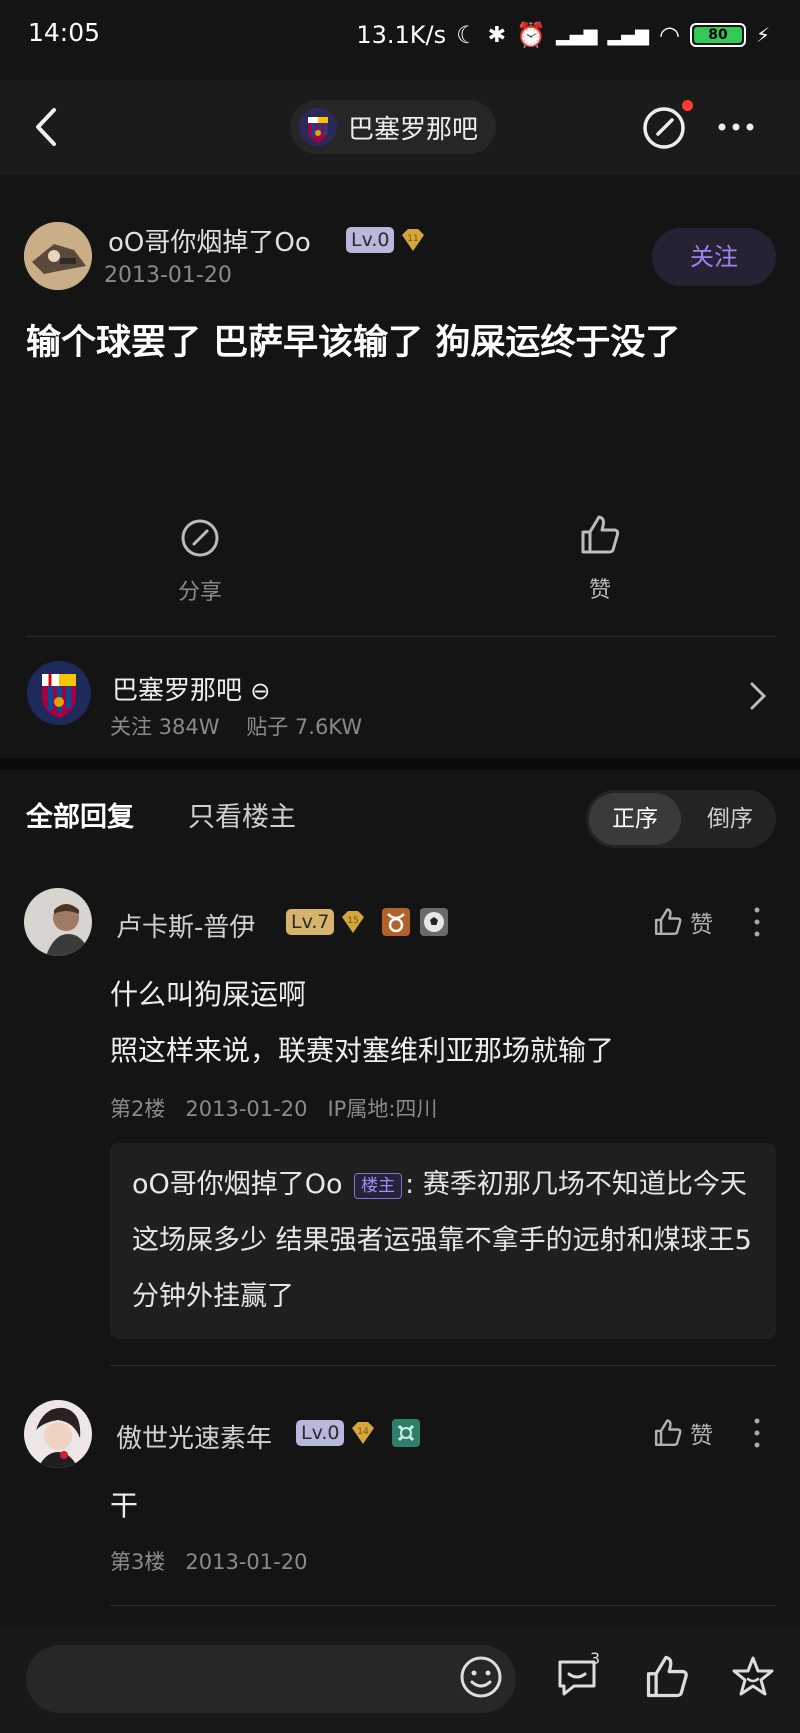  I want to click on diamond-icon: 15, so click(353, 922).